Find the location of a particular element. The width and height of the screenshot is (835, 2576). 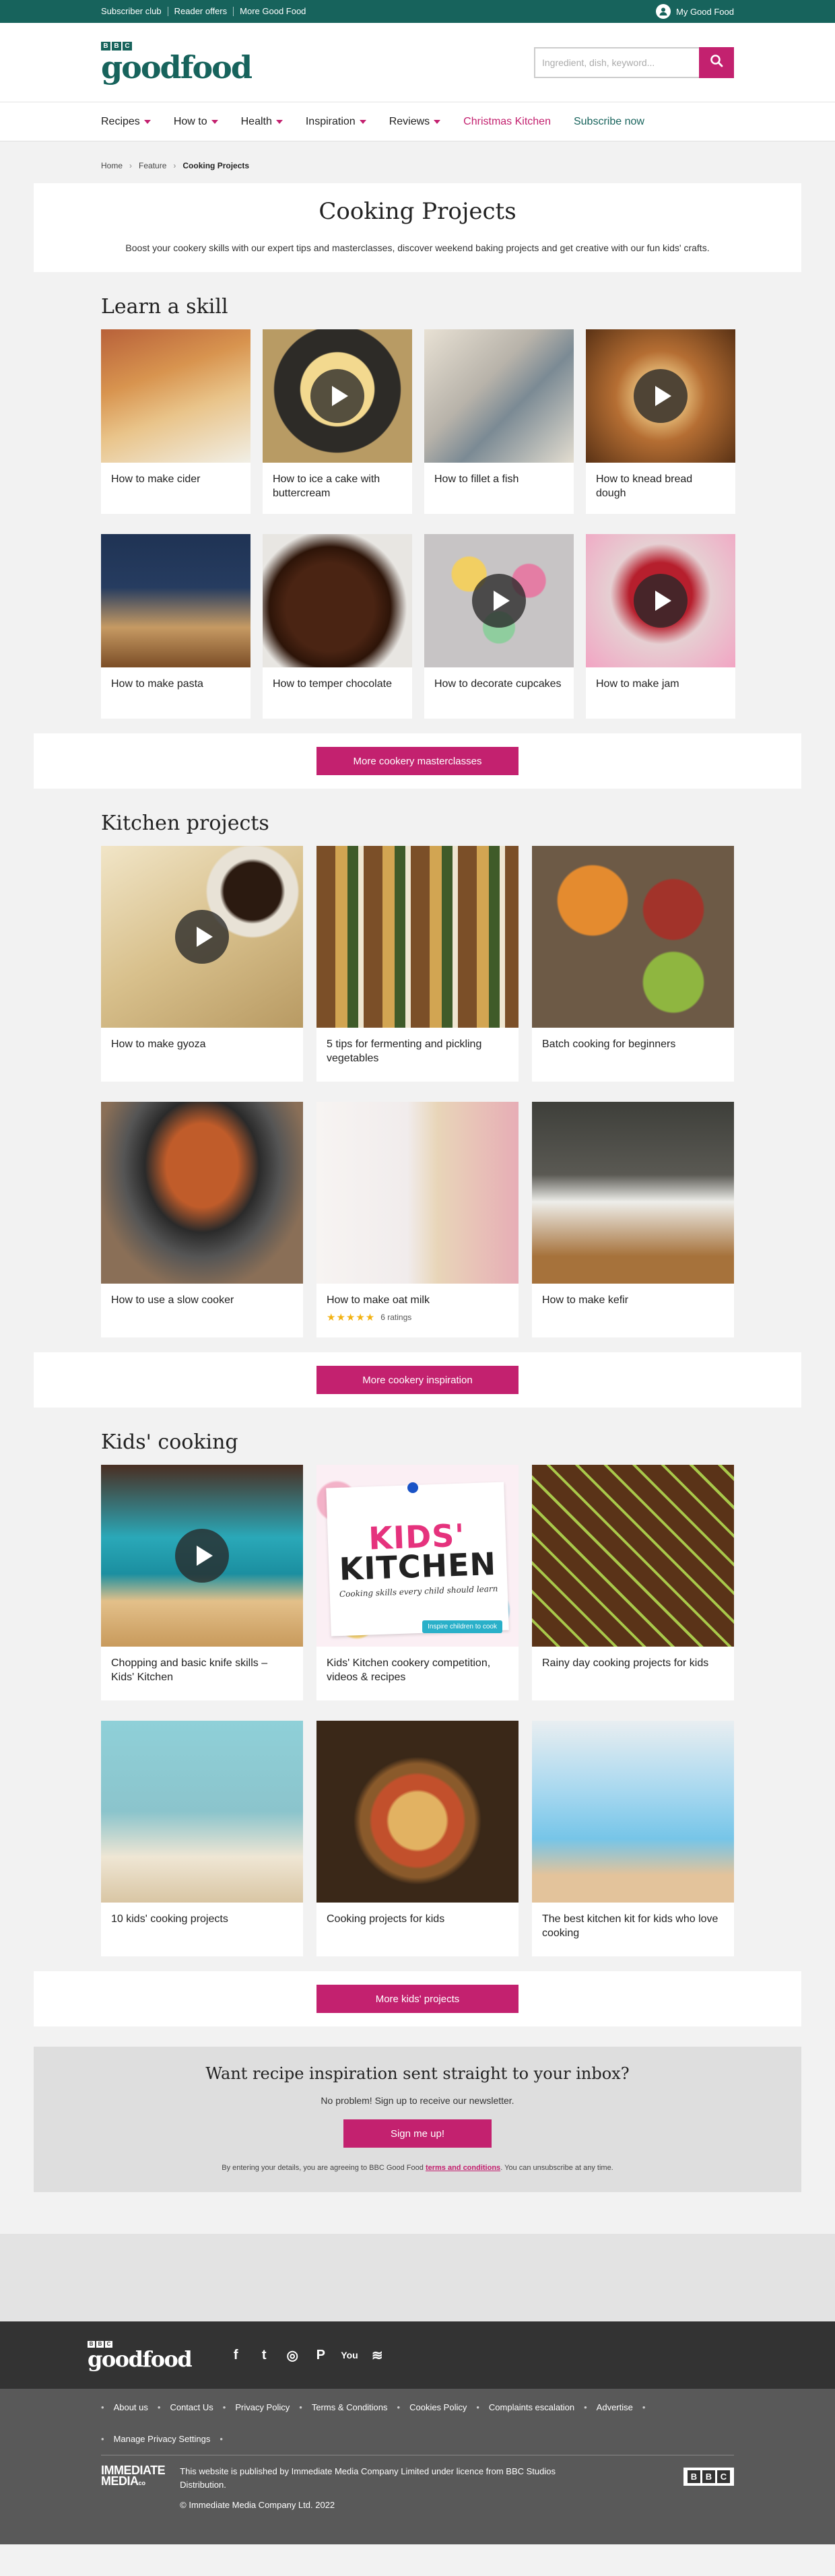

nav-reviews: Reviews is located at coordinates (415, 121).